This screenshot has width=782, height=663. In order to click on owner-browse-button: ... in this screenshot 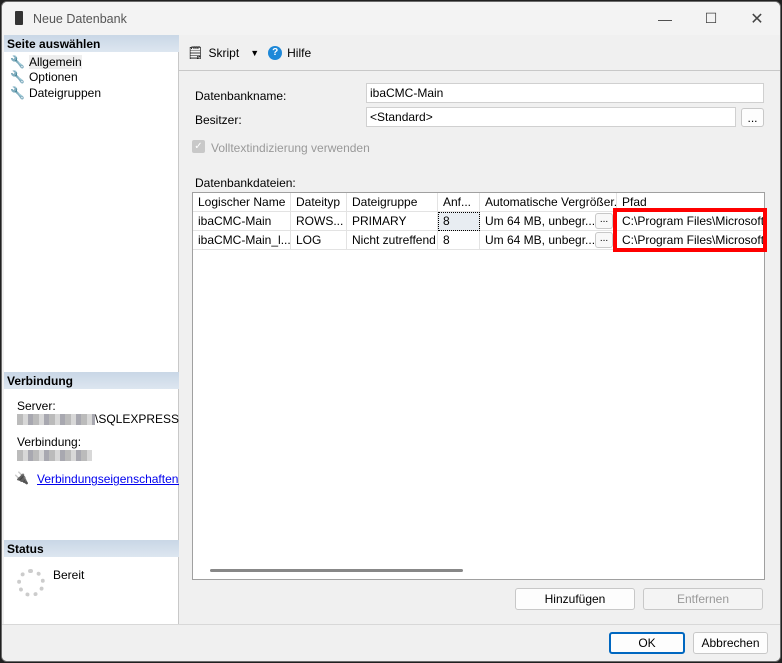, I will do `click(752, 117)`.